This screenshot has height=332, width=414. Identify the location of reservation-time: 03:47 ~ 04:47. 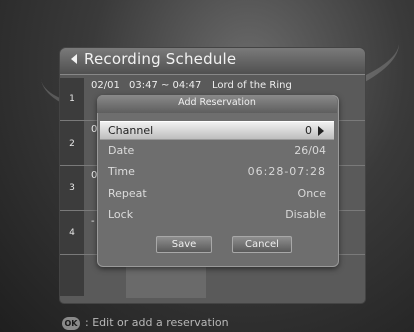
(165, 85).